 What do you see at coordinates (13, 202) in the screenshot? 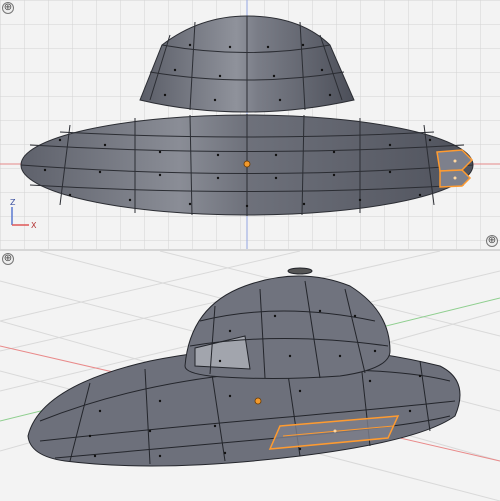
I see `z-axis-label: Z` at bounding box center [13, 202].